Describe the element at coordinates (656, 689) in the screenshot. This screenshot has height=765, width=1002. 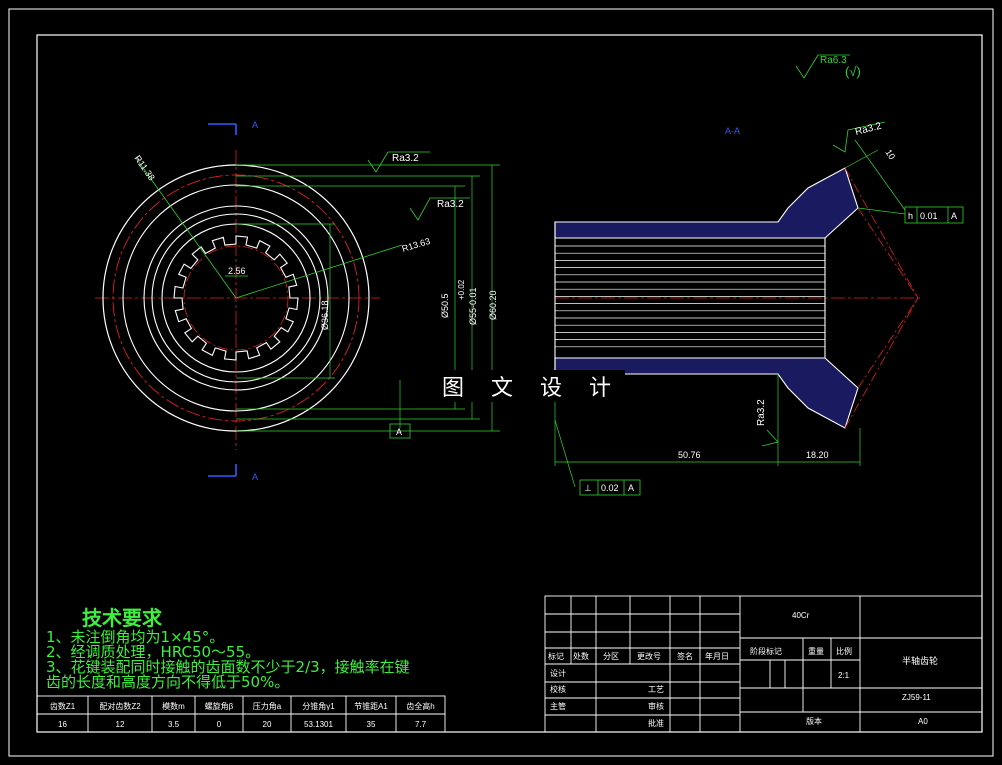
I see `tb-process: 工艺` at that location.